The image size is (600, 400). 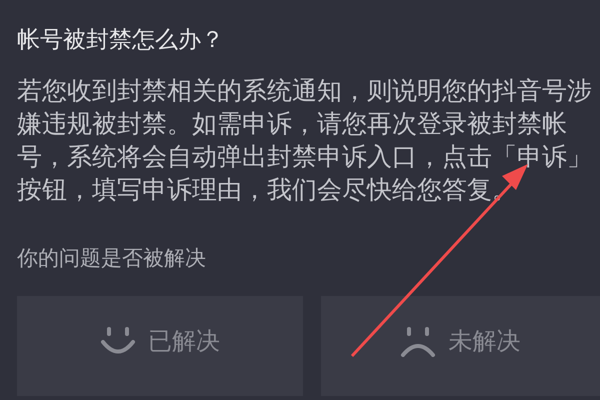 I want to click on feedback-button: 未解决, so click(x=460, y=346).